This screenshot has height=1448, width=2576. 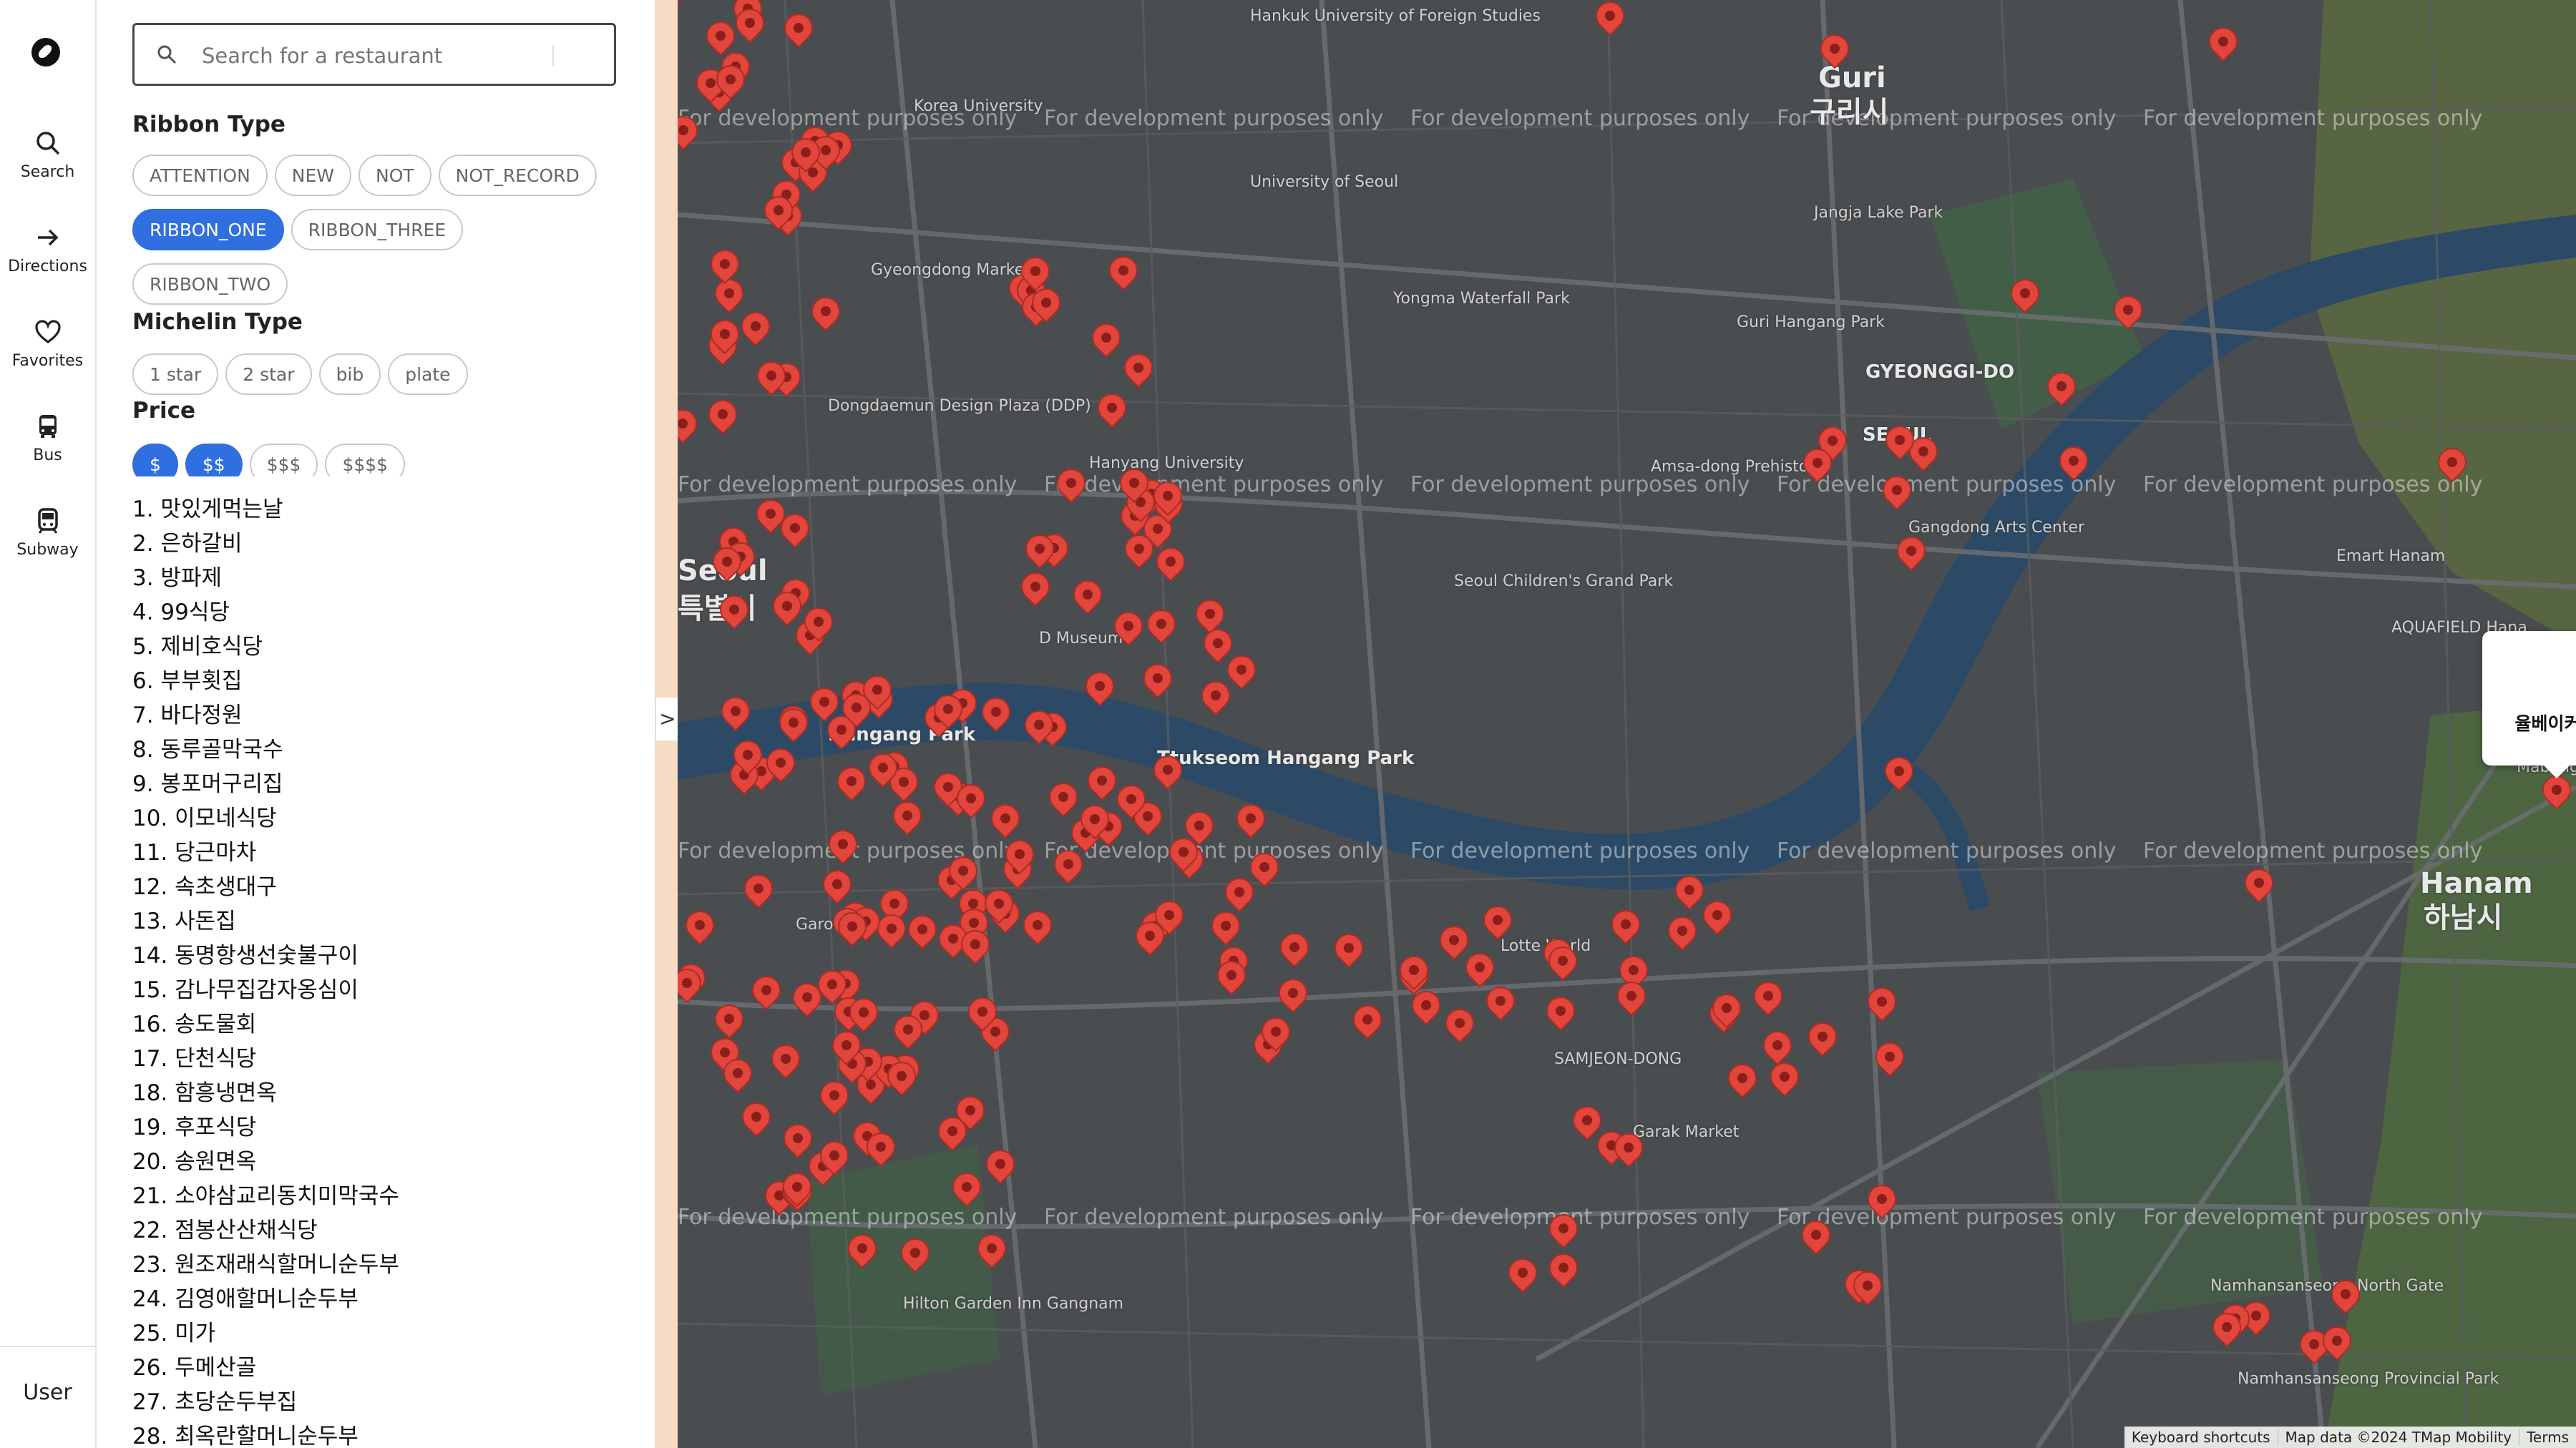 What do you see at coordinates (375, 784) in the screenshot?
I see `restaurant-list-item: 9. 봉포머구리집` at bounding box center [375, 784].